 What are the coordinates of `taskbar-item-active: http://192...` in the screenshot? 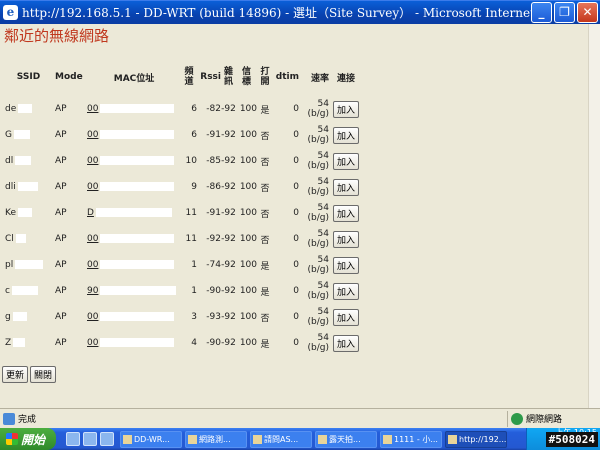 It's located at (476, 439).